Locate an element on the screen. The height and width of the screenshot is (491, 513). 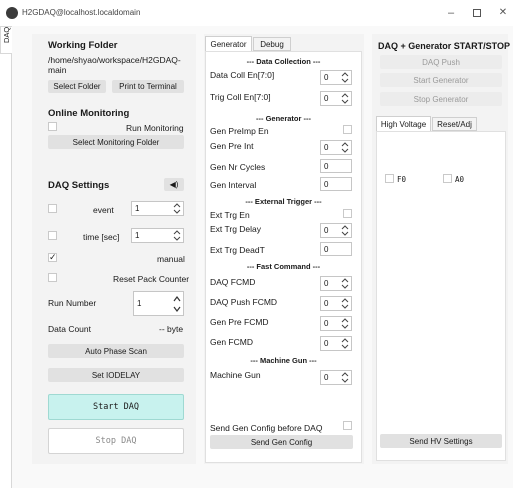
daq-fcmd-value: 0 is located at coordinates (326, 283).